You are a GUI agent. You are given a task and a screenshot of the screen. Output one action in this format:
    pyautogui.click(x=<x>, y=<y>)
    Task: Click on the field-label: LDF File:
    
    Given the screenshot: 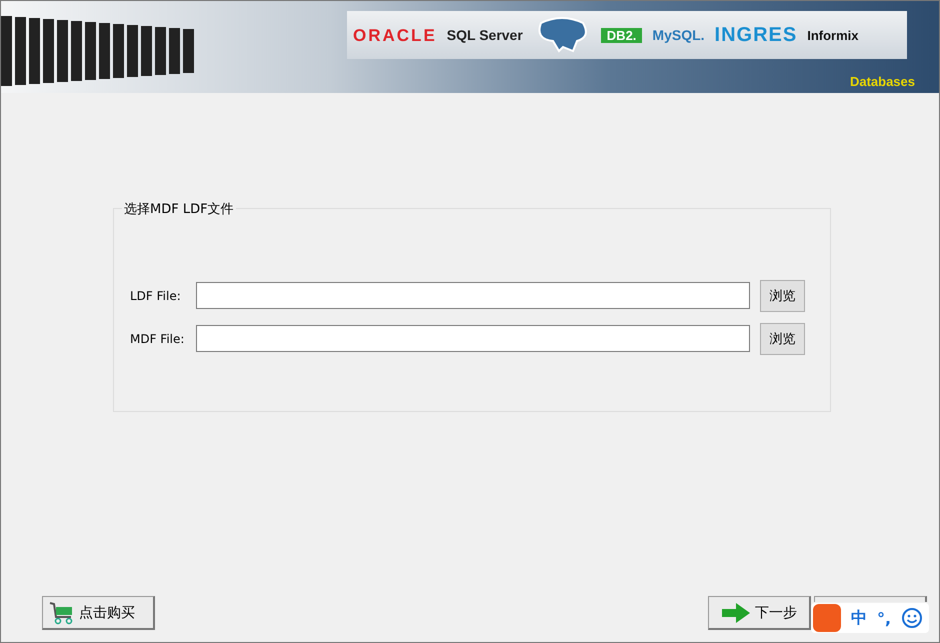 What is the action you would take?
    pyautogui.click(x=156, y=295)
    